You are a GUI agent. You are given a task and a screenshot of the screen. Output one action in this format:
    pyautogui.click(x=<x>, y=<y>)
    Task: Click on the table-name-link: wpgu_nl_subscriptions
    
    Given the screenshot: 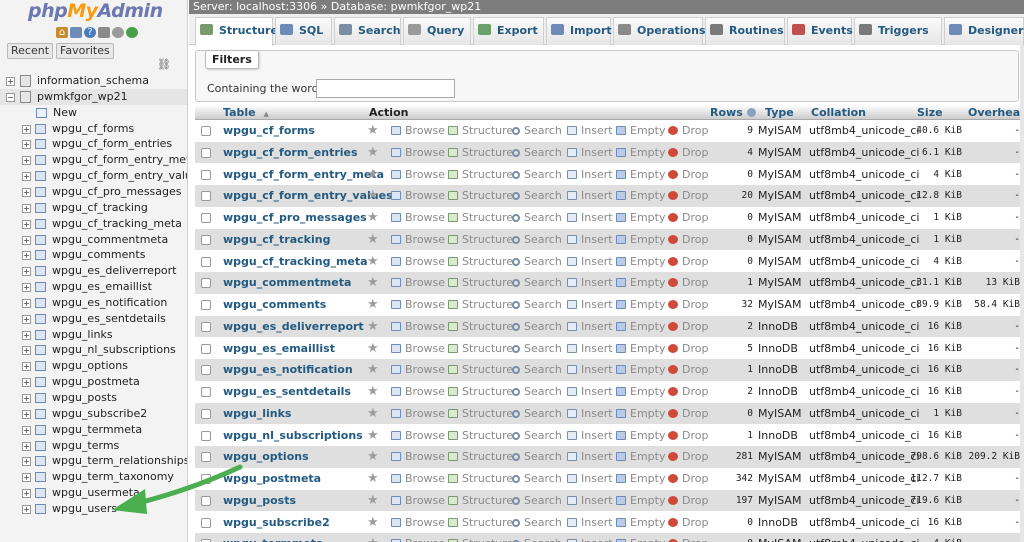 What is the action you would take?
    pyautogui.click(x=293, y=435)
    